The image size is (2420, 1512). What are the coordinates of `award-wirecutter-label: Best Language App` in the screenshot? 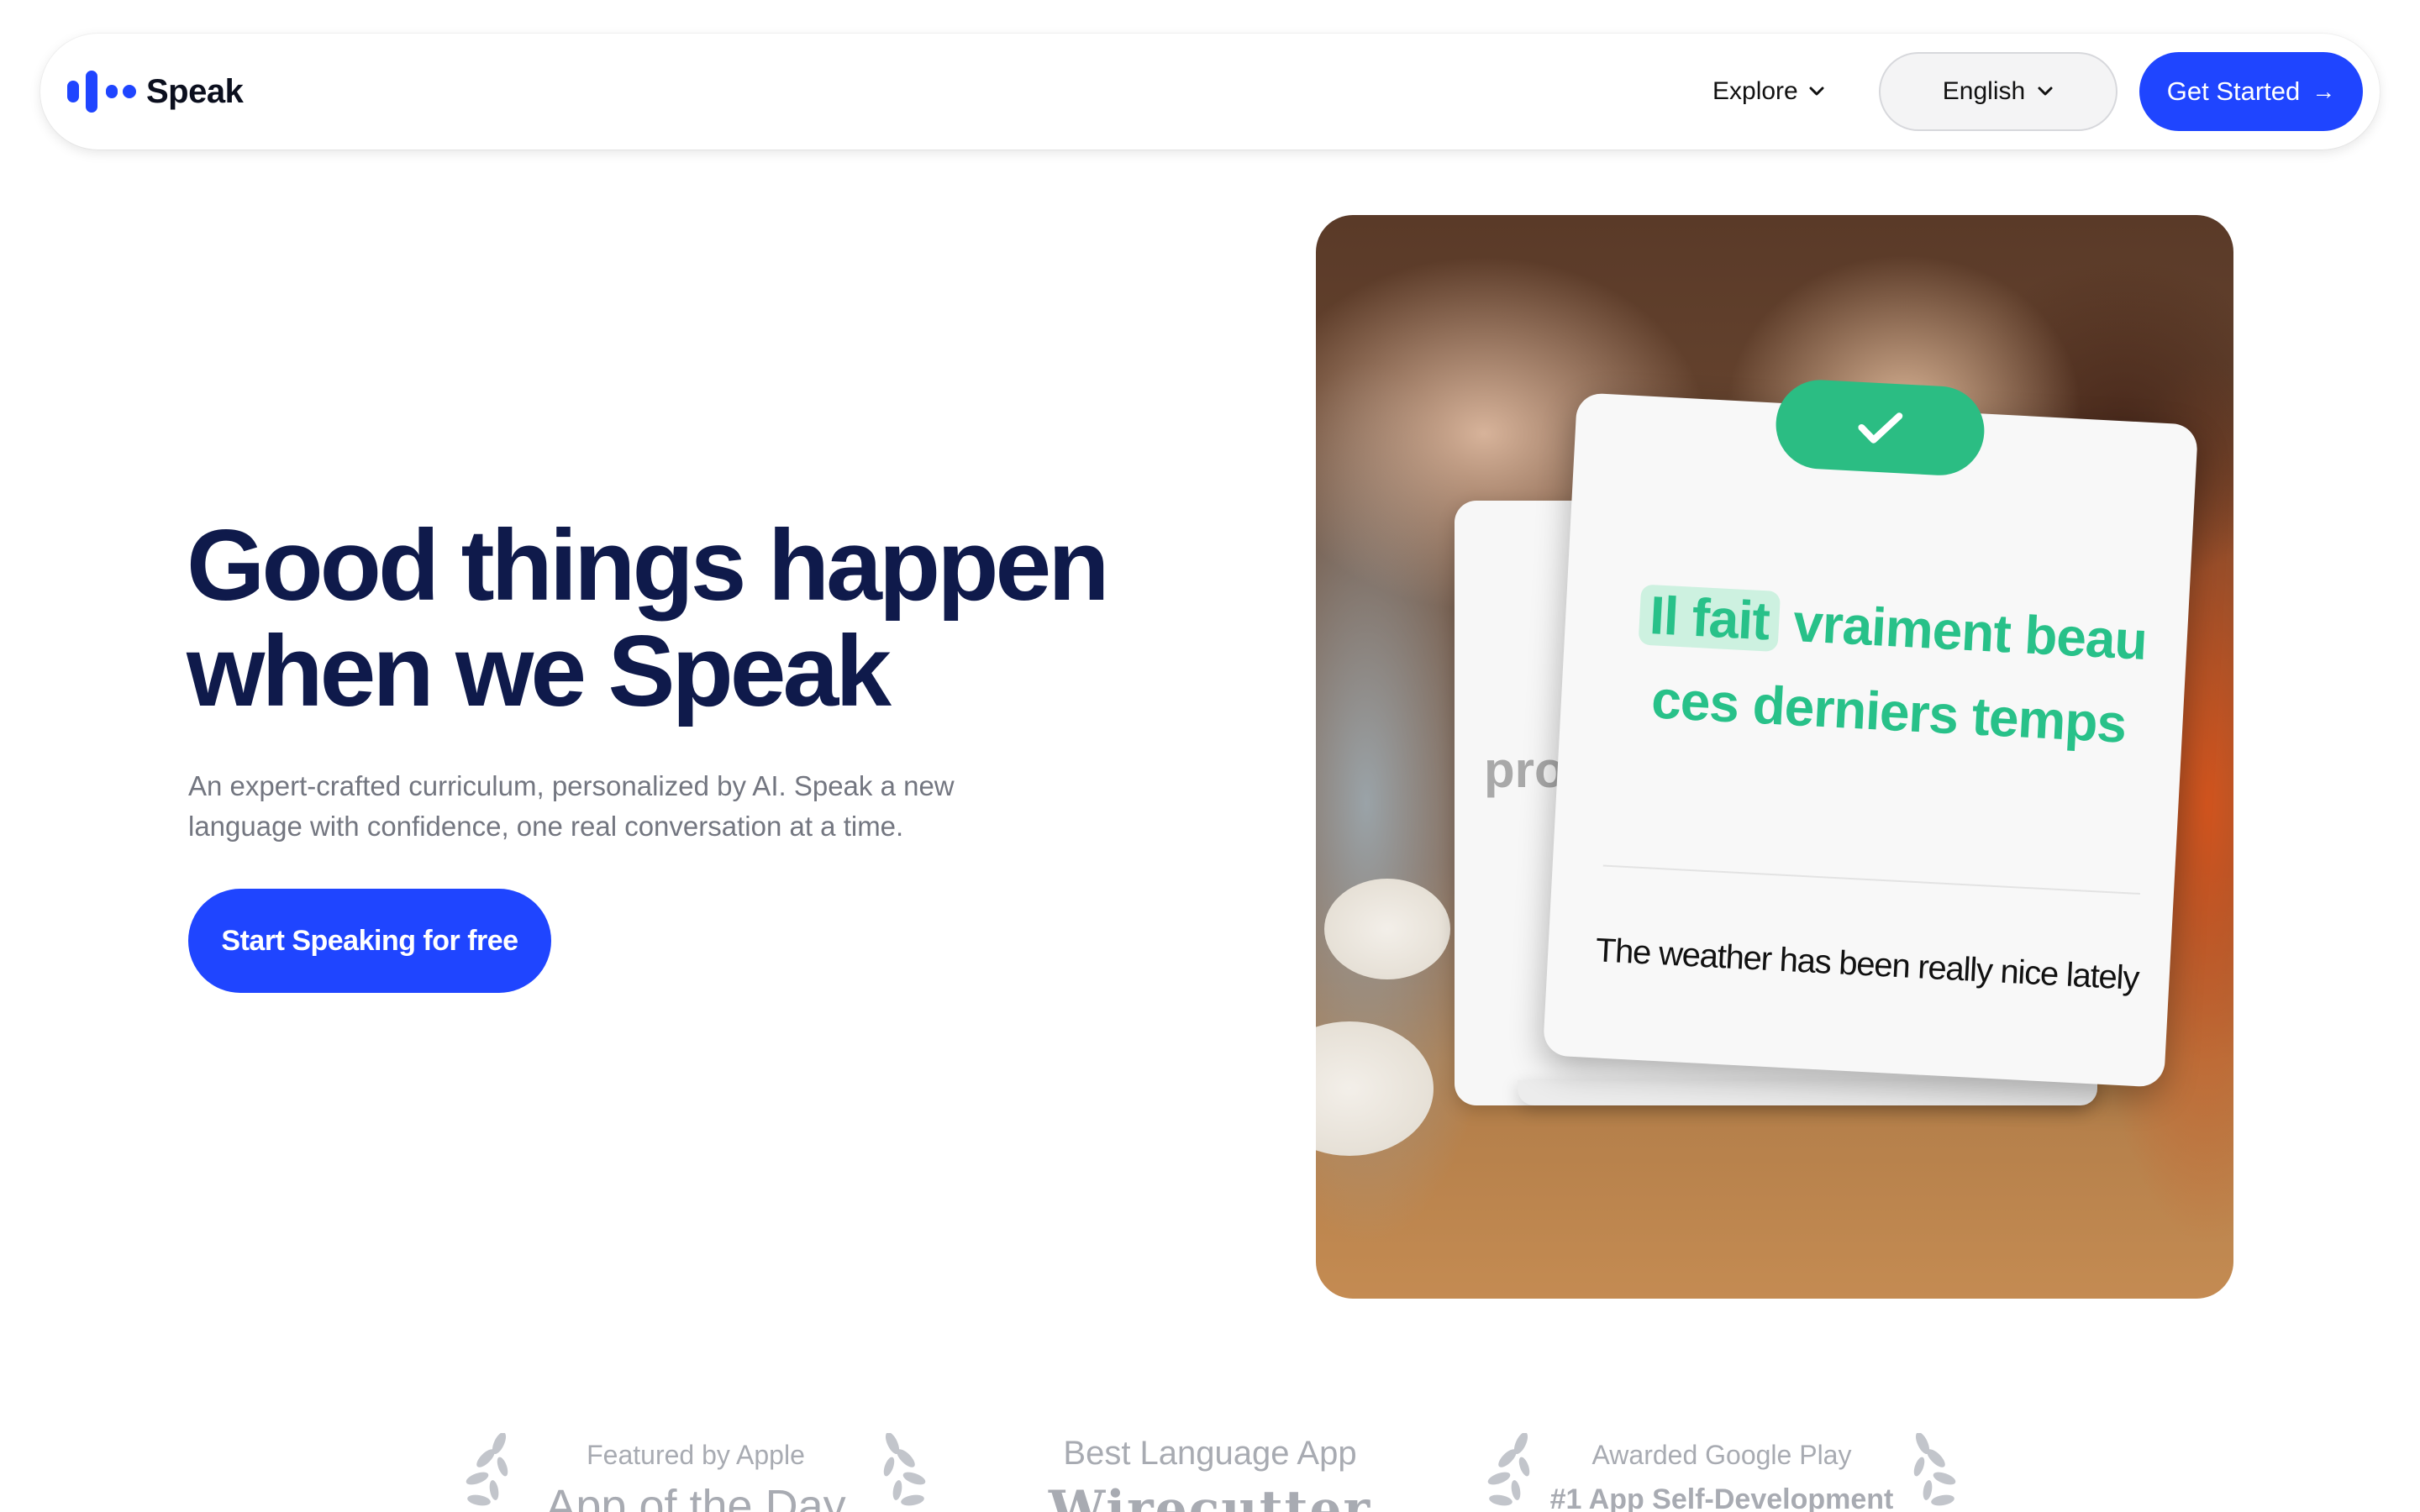 It's located at (1210, 1453).